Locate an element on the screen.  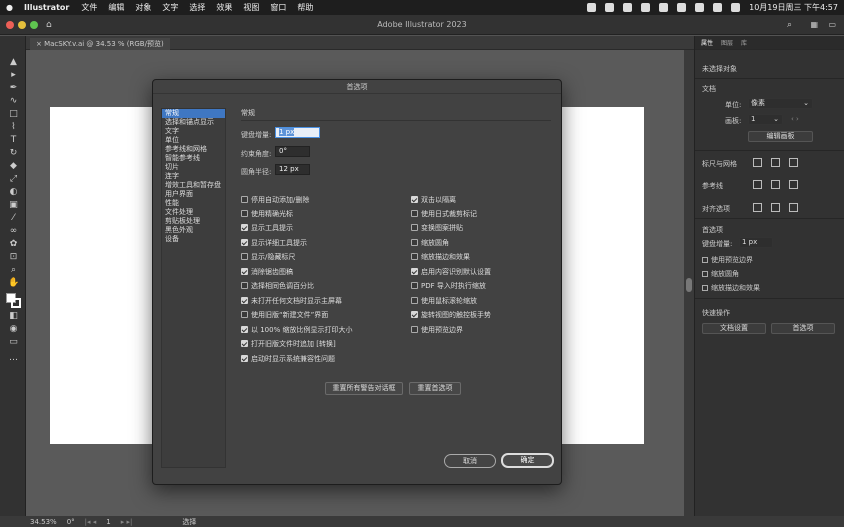
snap-to-pixel-icon is located at coordinates (775, 207).